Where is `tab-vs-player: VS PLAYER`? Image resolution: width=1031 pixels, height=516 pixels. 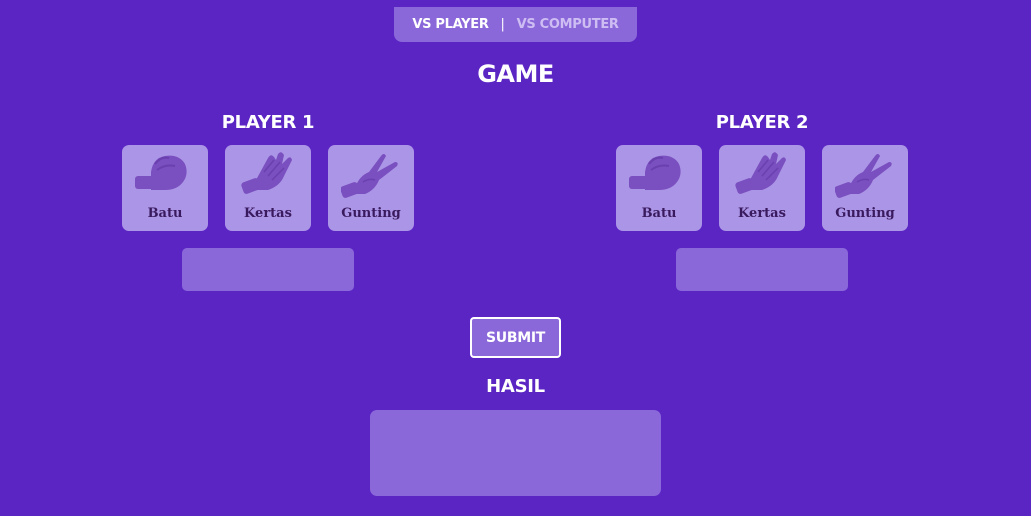
tab-vs-player: VS PLAYER is located at coordinates (450, 24).